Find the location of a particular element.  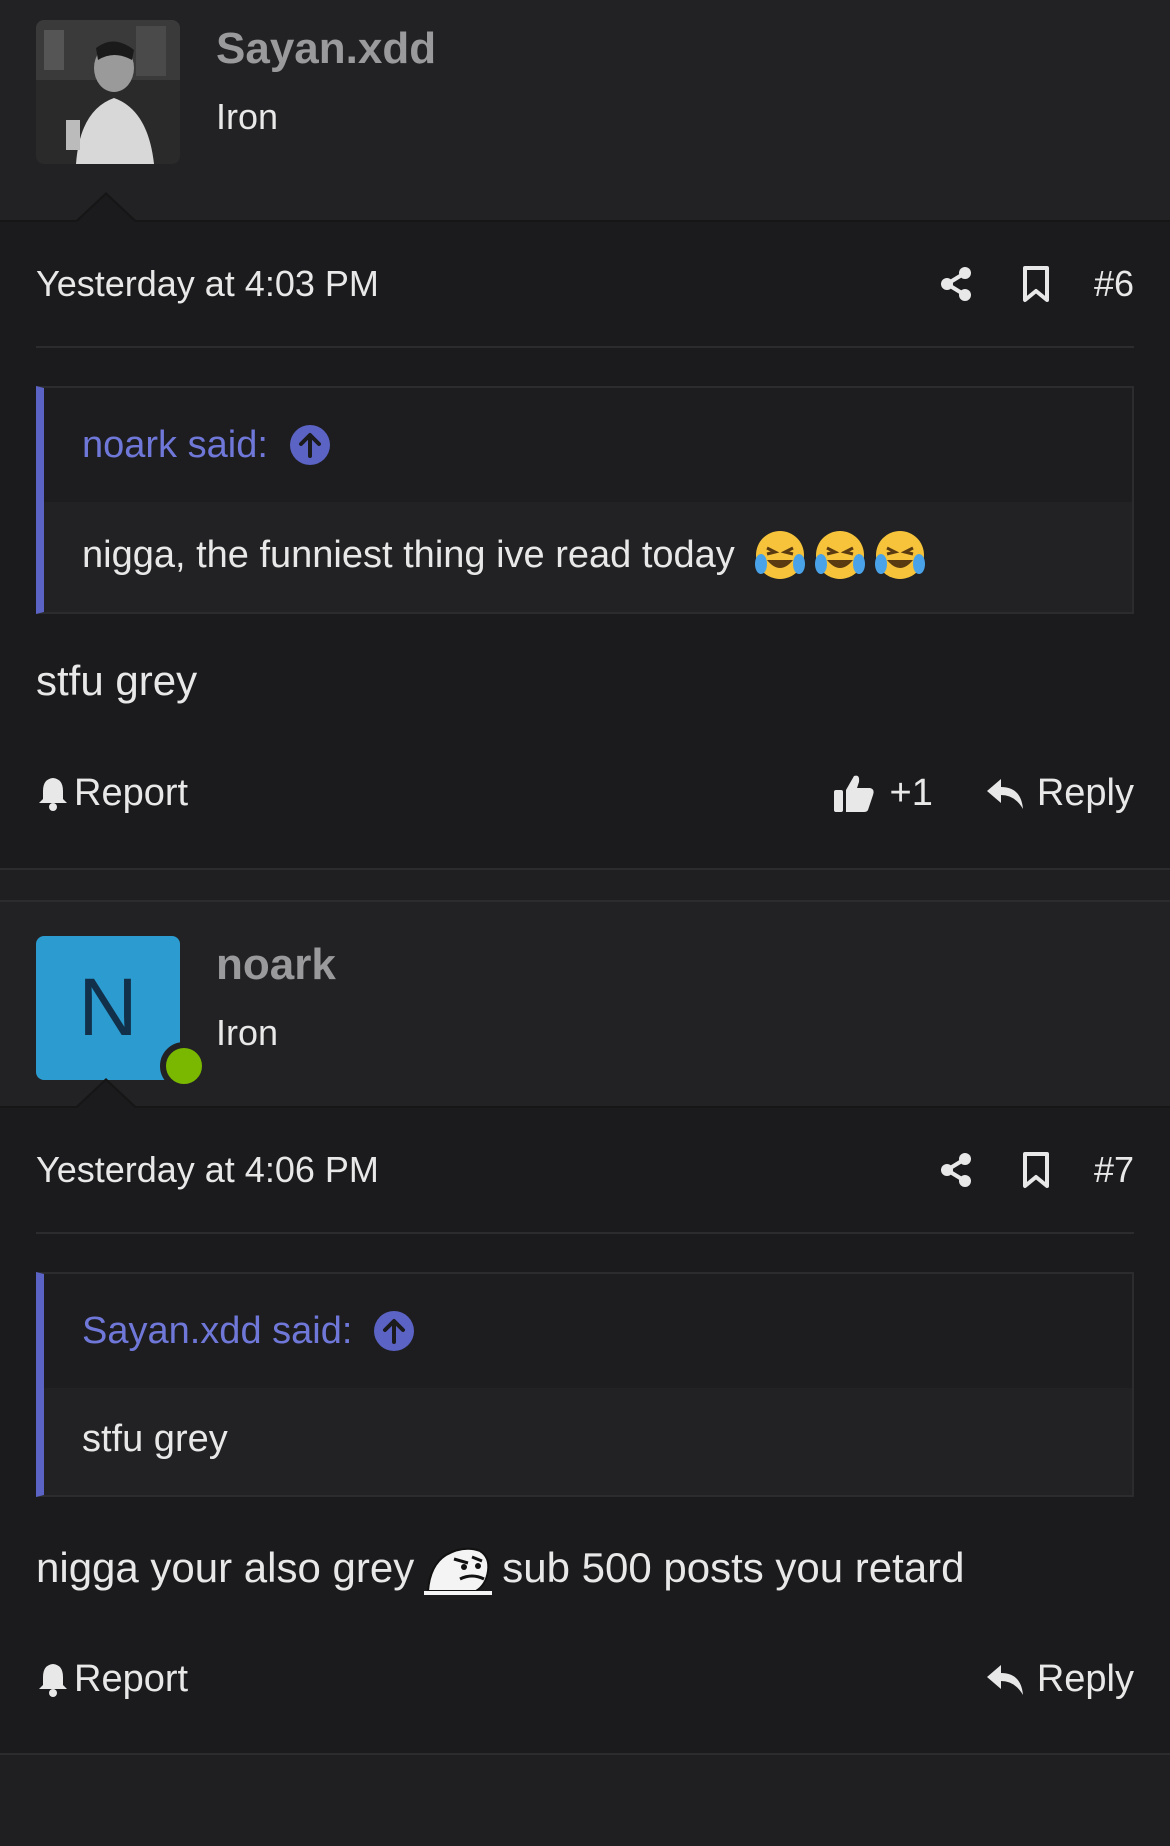

meme-face-icon is located at coordinates (458, 1571).